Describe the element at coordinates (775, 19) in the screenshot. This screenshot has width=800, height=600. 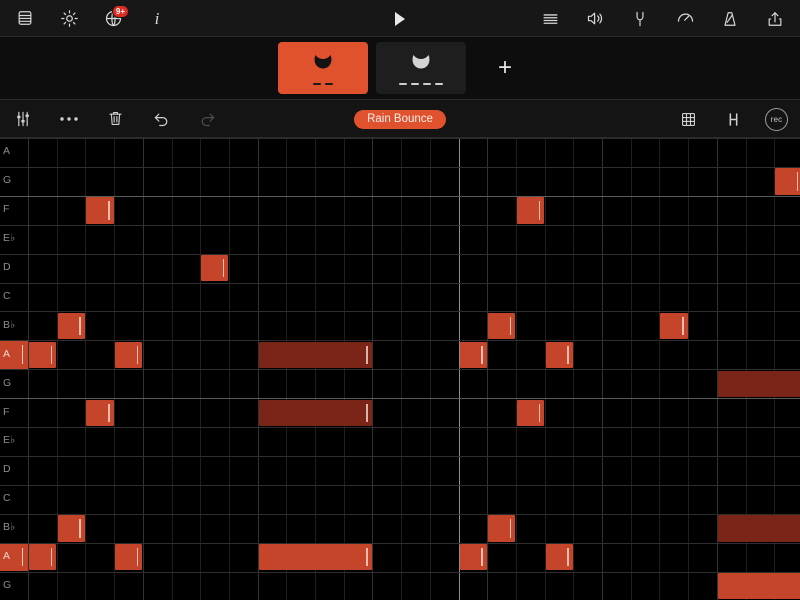
I see `share-icon` at that location.